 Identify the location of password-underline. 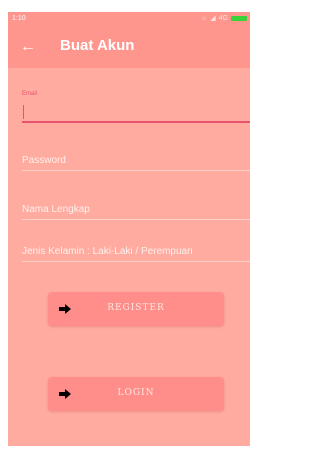
(136, 170).